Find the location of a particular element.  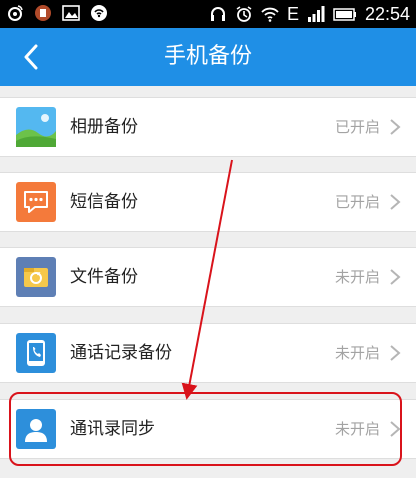

list-item-label: 文件备份 is located at coordinates (104, 277).